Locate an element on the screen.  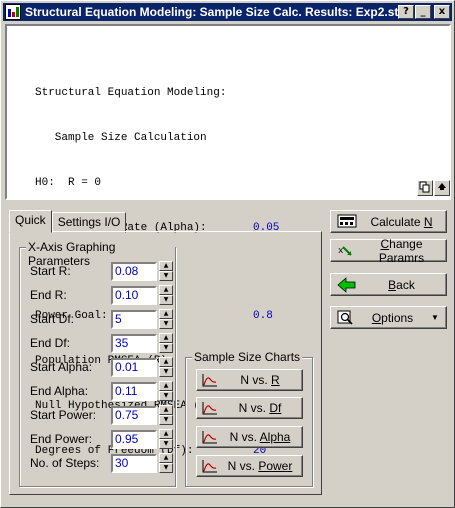
param-start-alpha: Start Alpha: 0.01 ▲ ▼ is located at coordinates (101, 367).